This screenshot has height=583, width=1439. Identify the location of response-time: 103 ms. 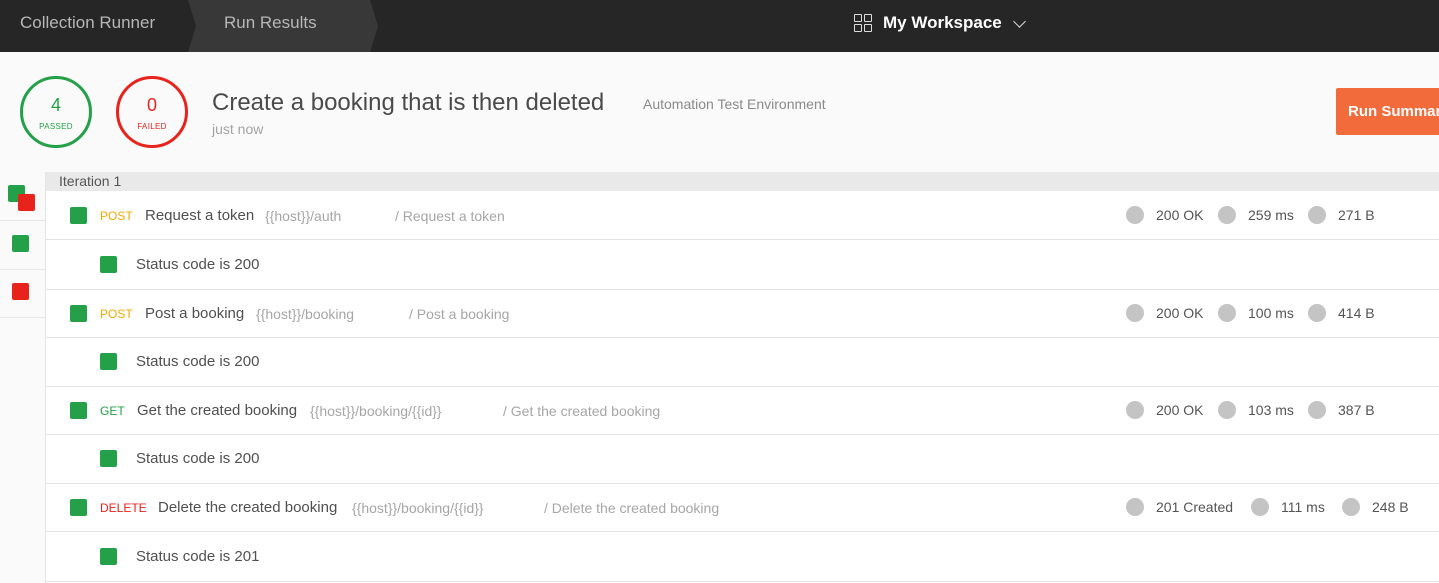
(1256, 410).